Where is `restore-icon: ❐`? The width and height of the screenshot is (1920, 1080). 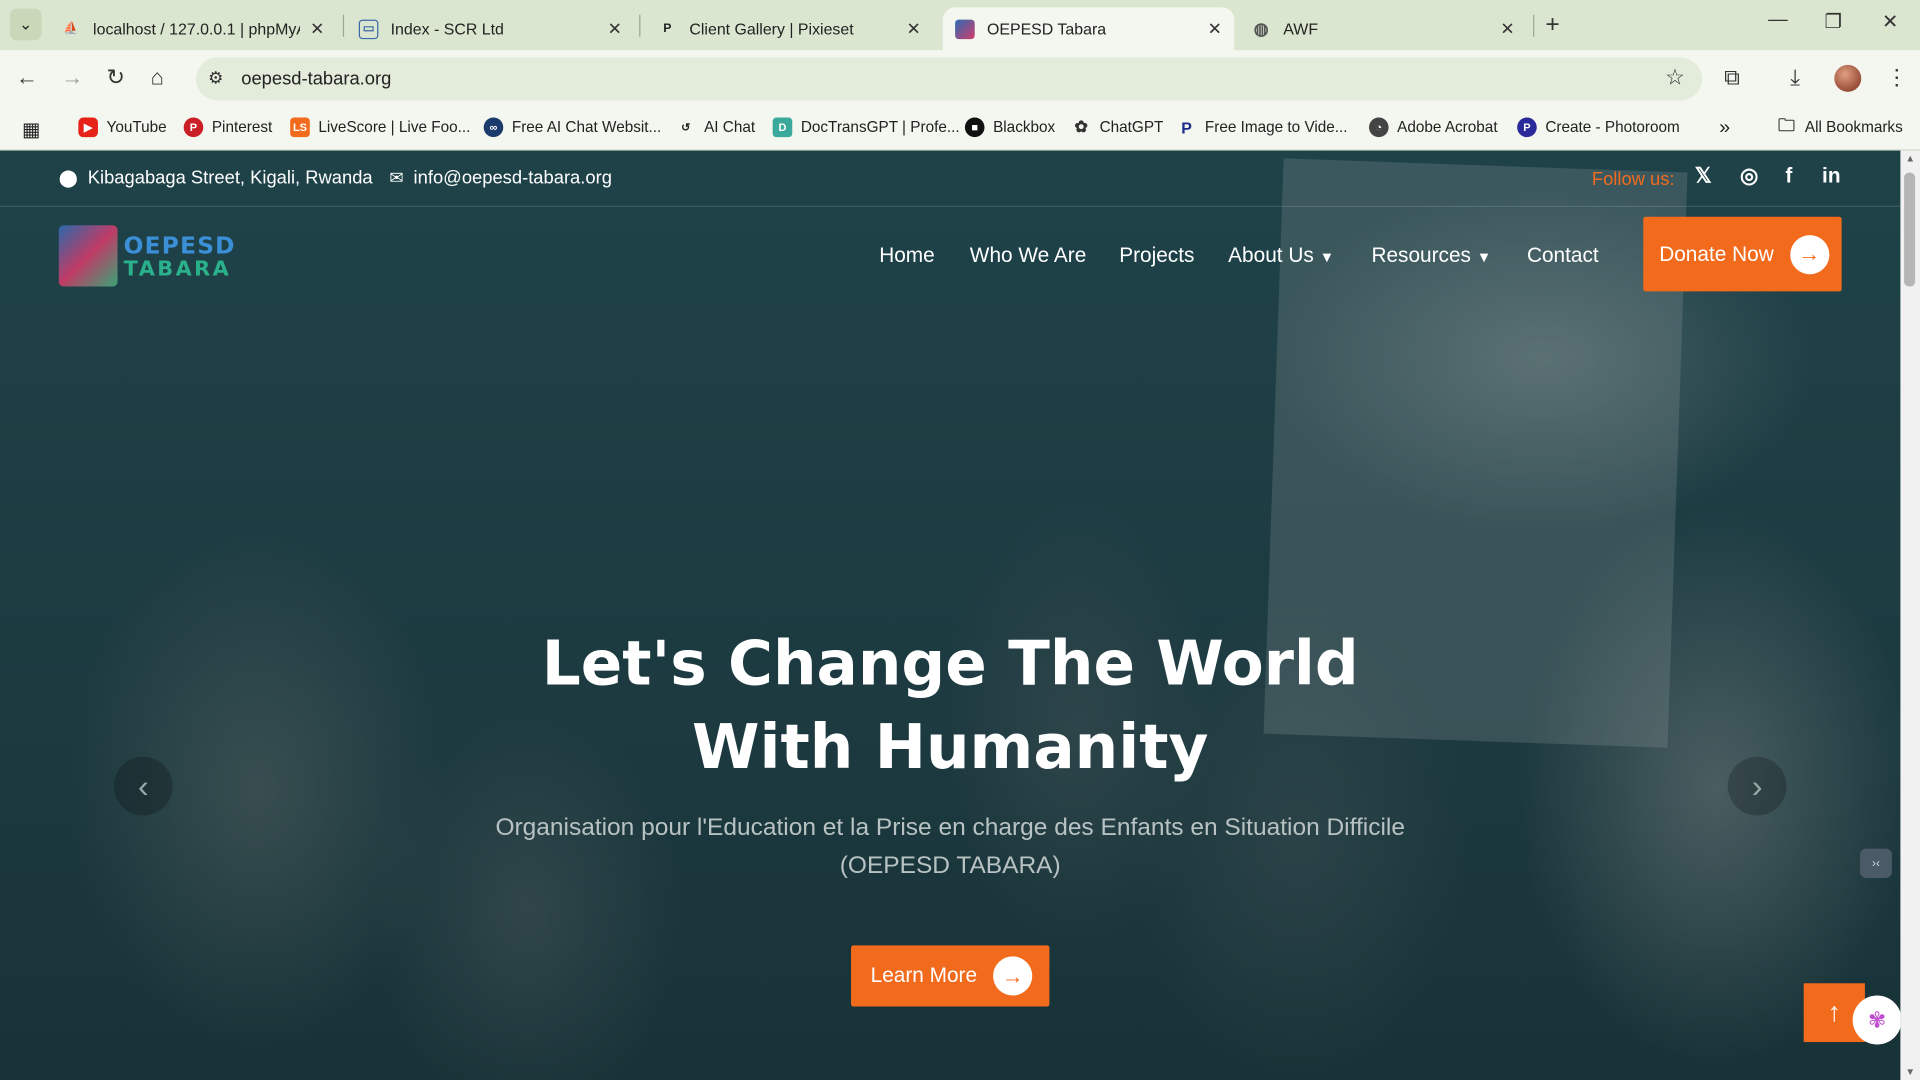
restore-icon: ❐ is located at coordinates (1834, 22).